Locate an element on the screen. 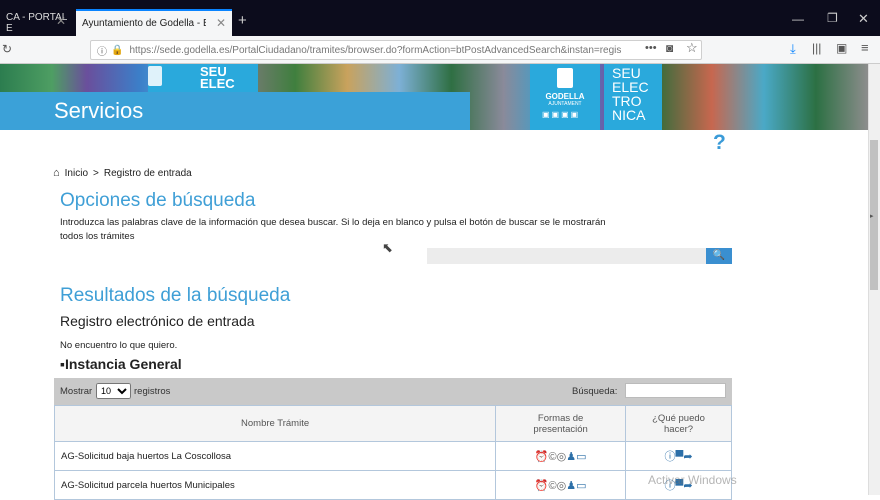 The width and height of the screenshot is (880, 500). home-icon: ⌂ is located at coordinates (56, 173).